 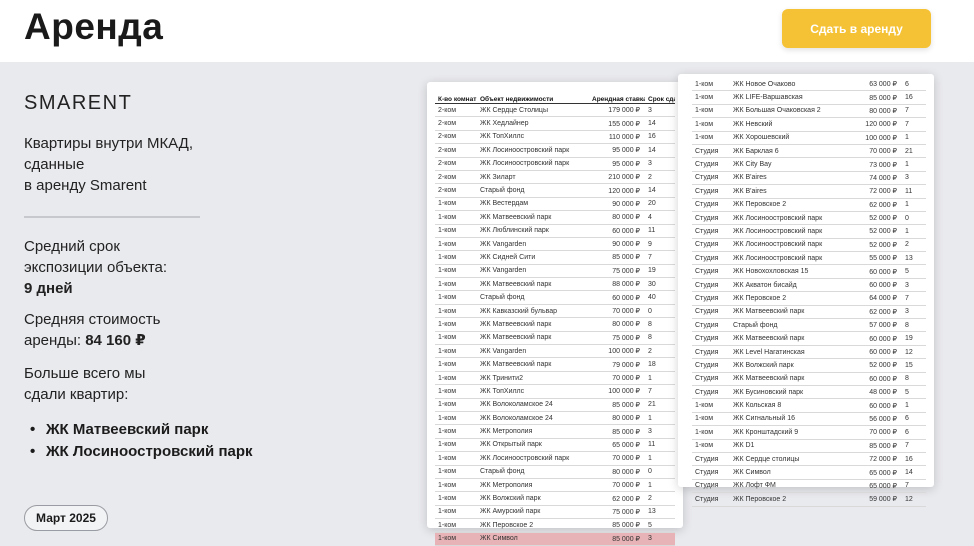 What do you see at coordinates (617, 498) in the screenshot?
I see `cell-rate: 62 000 ₽` at bounding box center [617, 498].